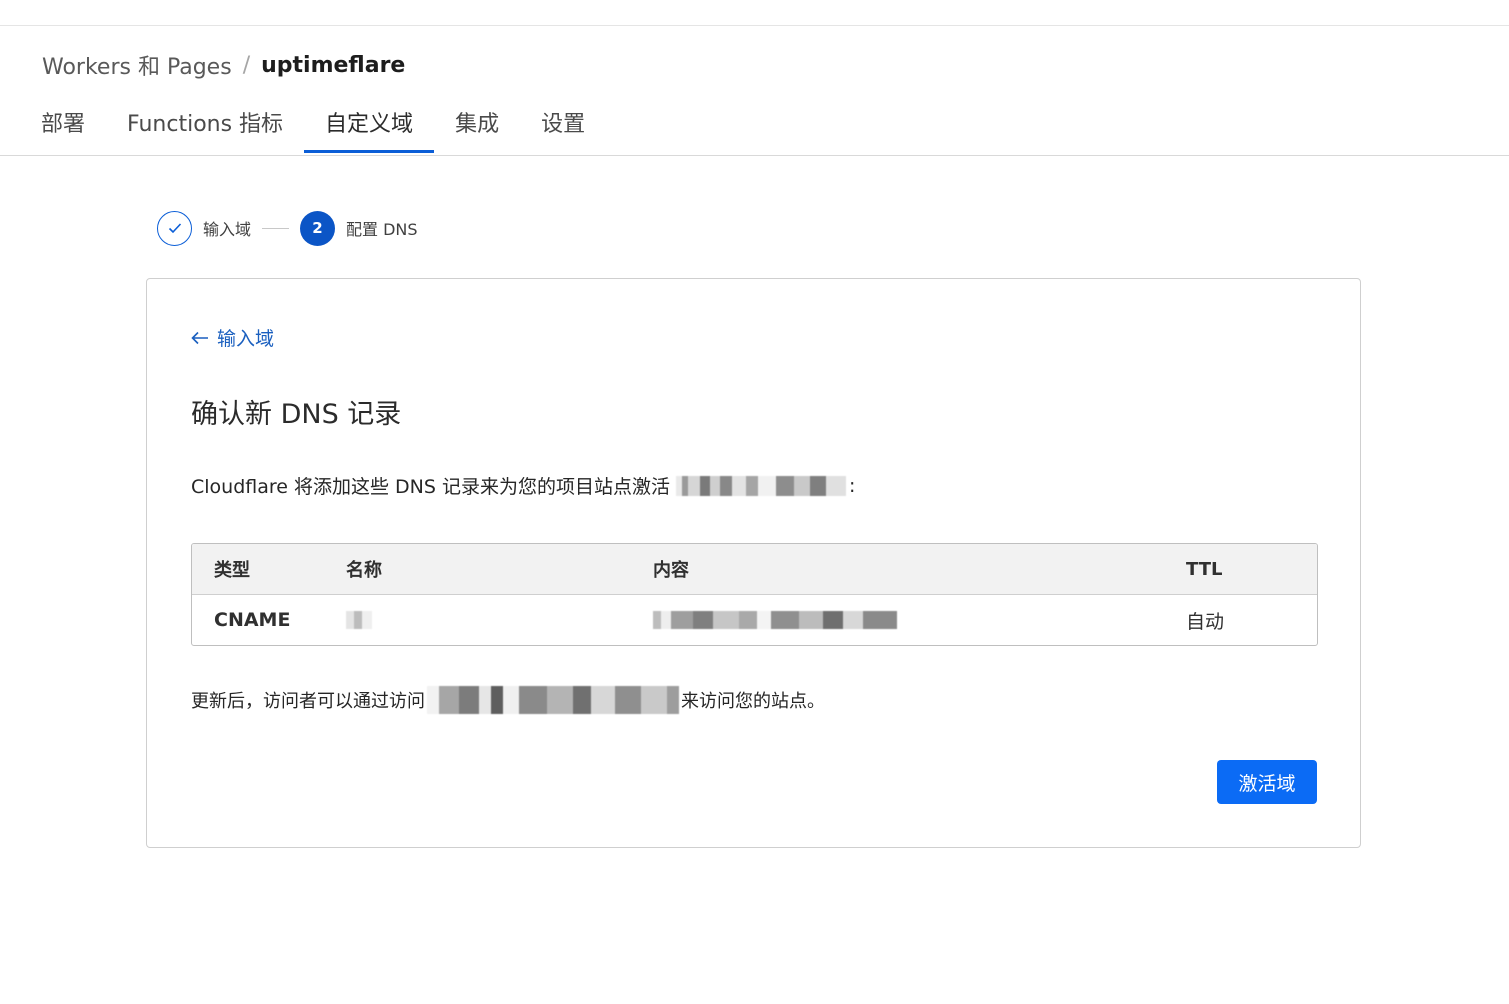 This screenshot has height=1004, width=1509. I want to click on redacted-record-name, so click(359, 620).